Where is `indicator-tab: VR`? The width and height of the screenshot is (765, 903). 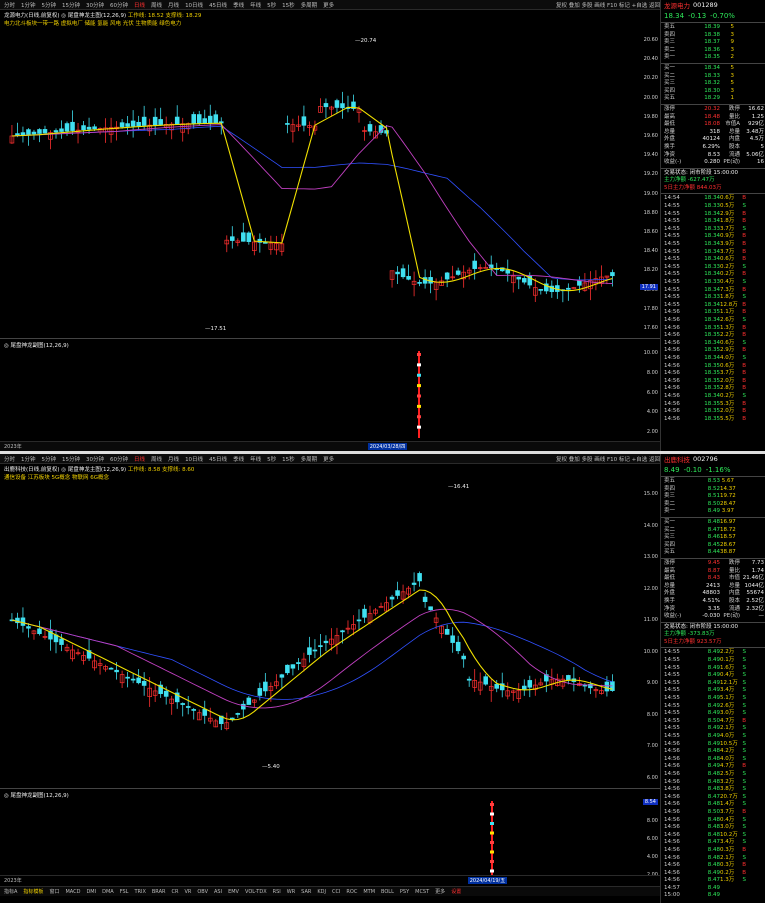
indicator-tab: VR is located at coordinates (187, 892).